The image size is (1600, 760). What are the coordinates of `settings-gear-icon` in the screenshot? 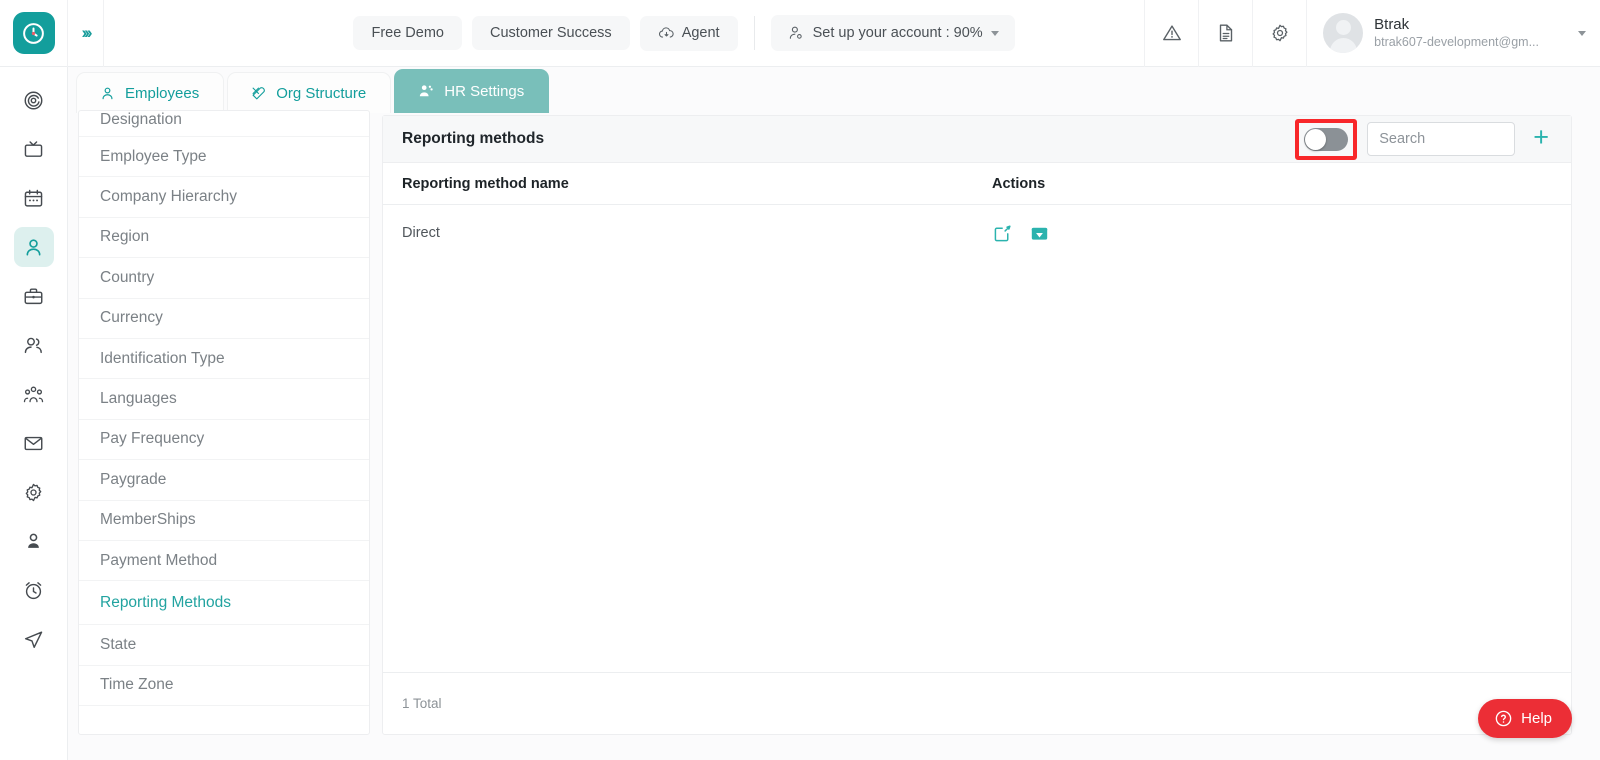 It's located at (33, 492).